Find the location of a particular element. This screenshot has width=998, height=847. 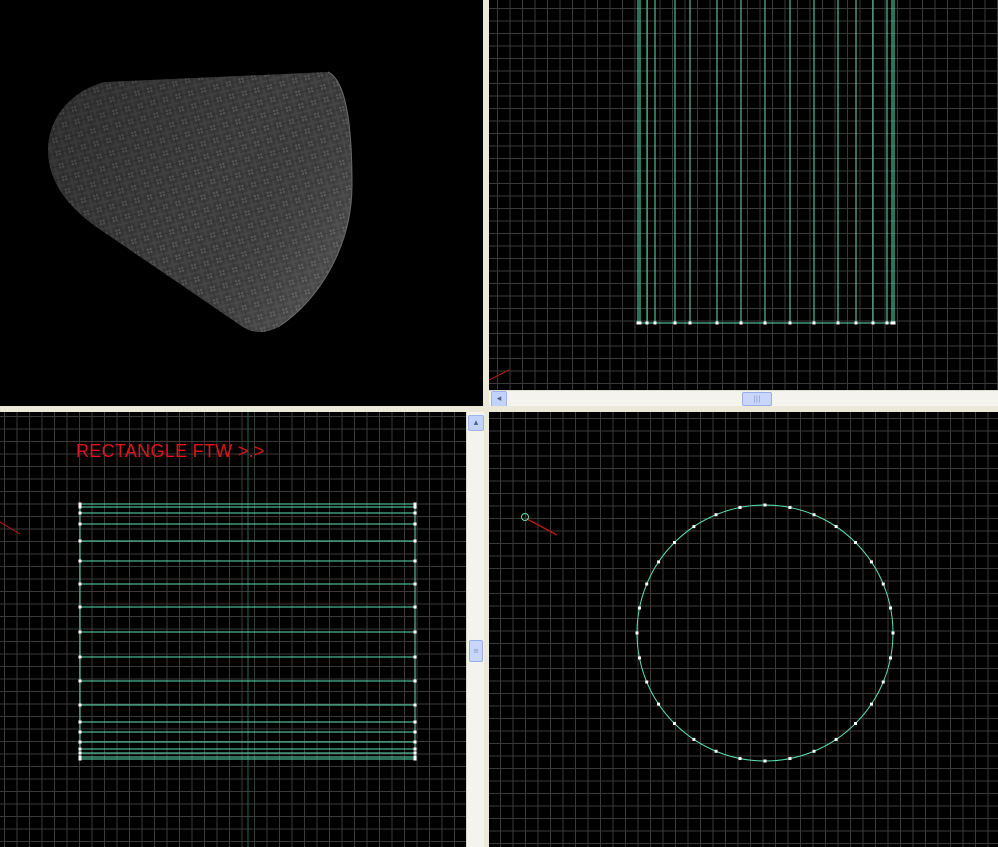

vertical-scrollbar: ▴ ≡ is located at coordinates (475, 629).